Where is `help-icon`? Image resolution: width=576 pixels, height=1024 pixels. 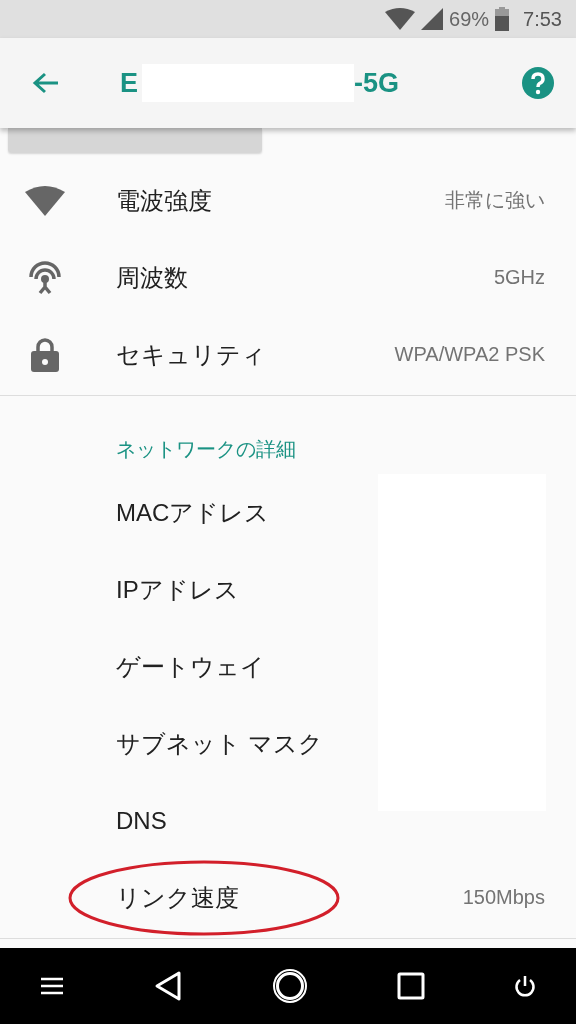
help-icon is located at coordinates (538, 83).